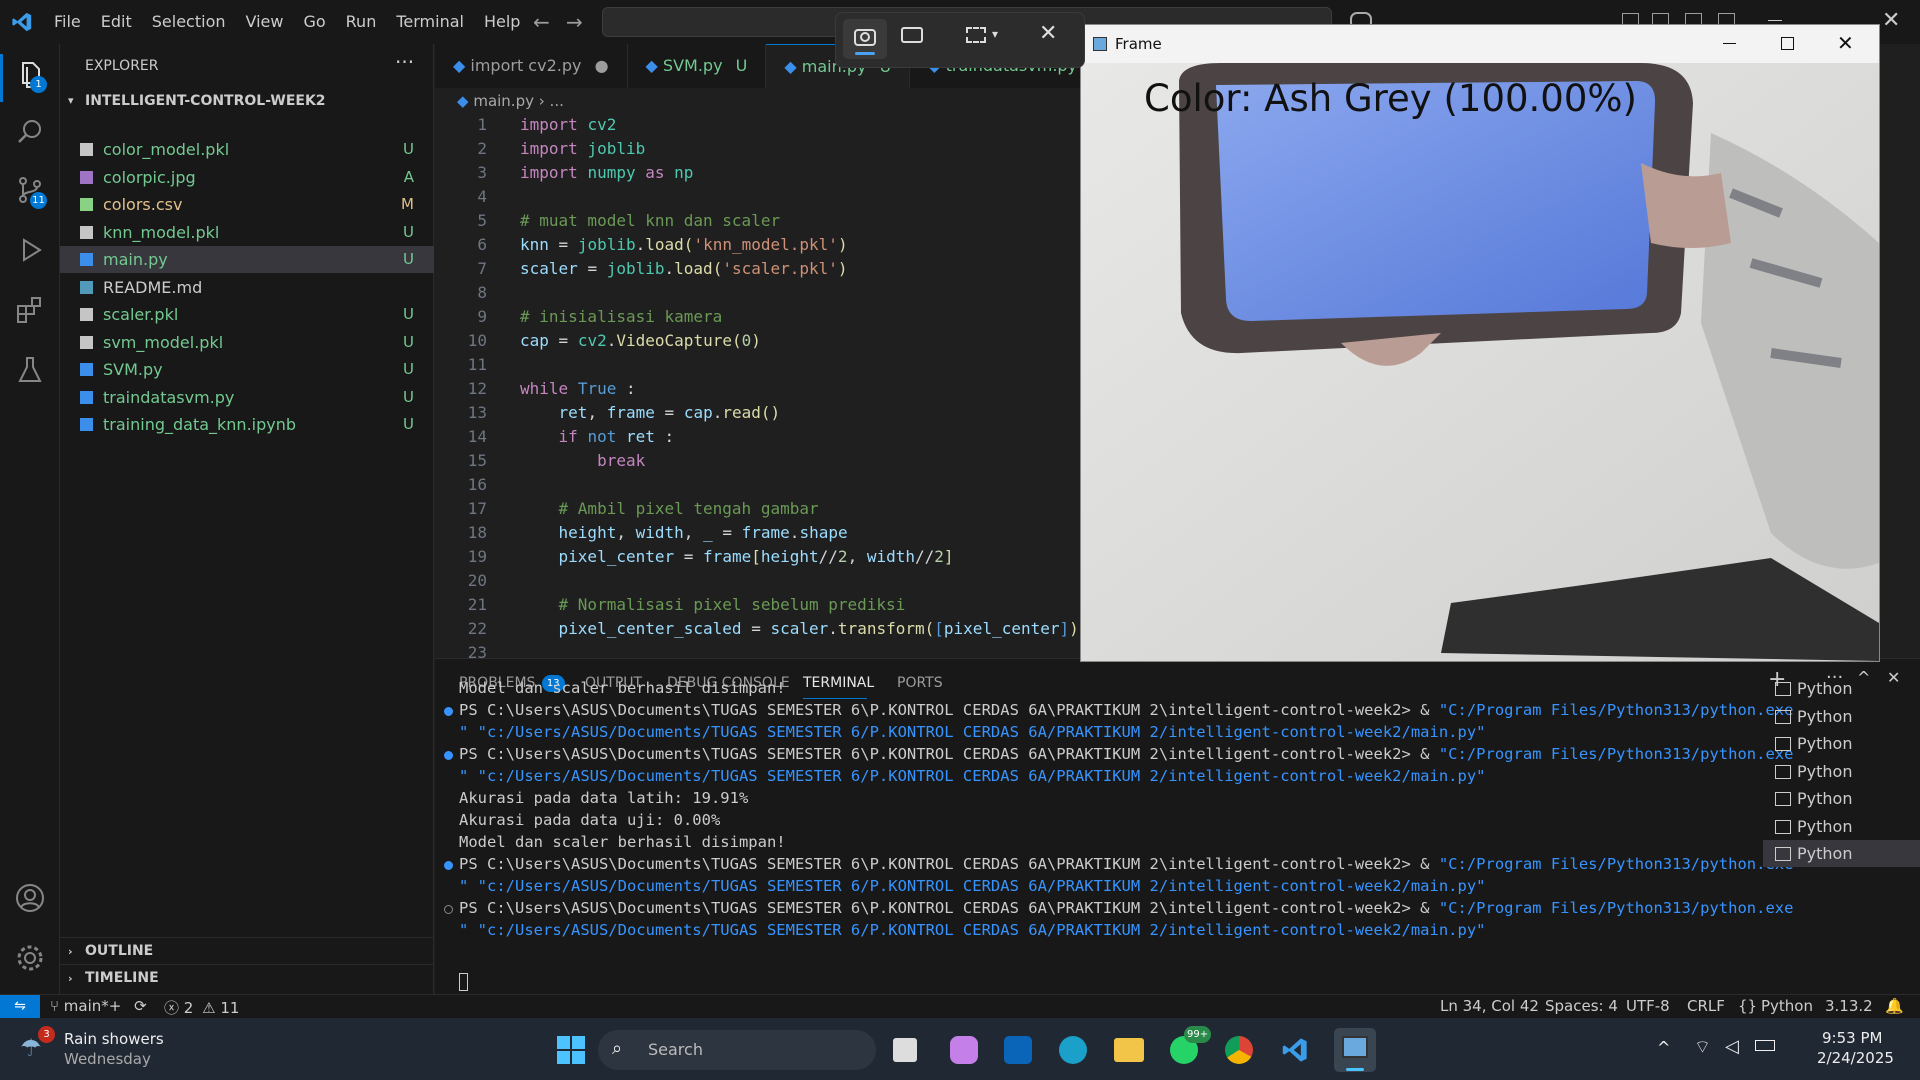  I want to click on menu-terminal: Terminal, so click(430, 22).